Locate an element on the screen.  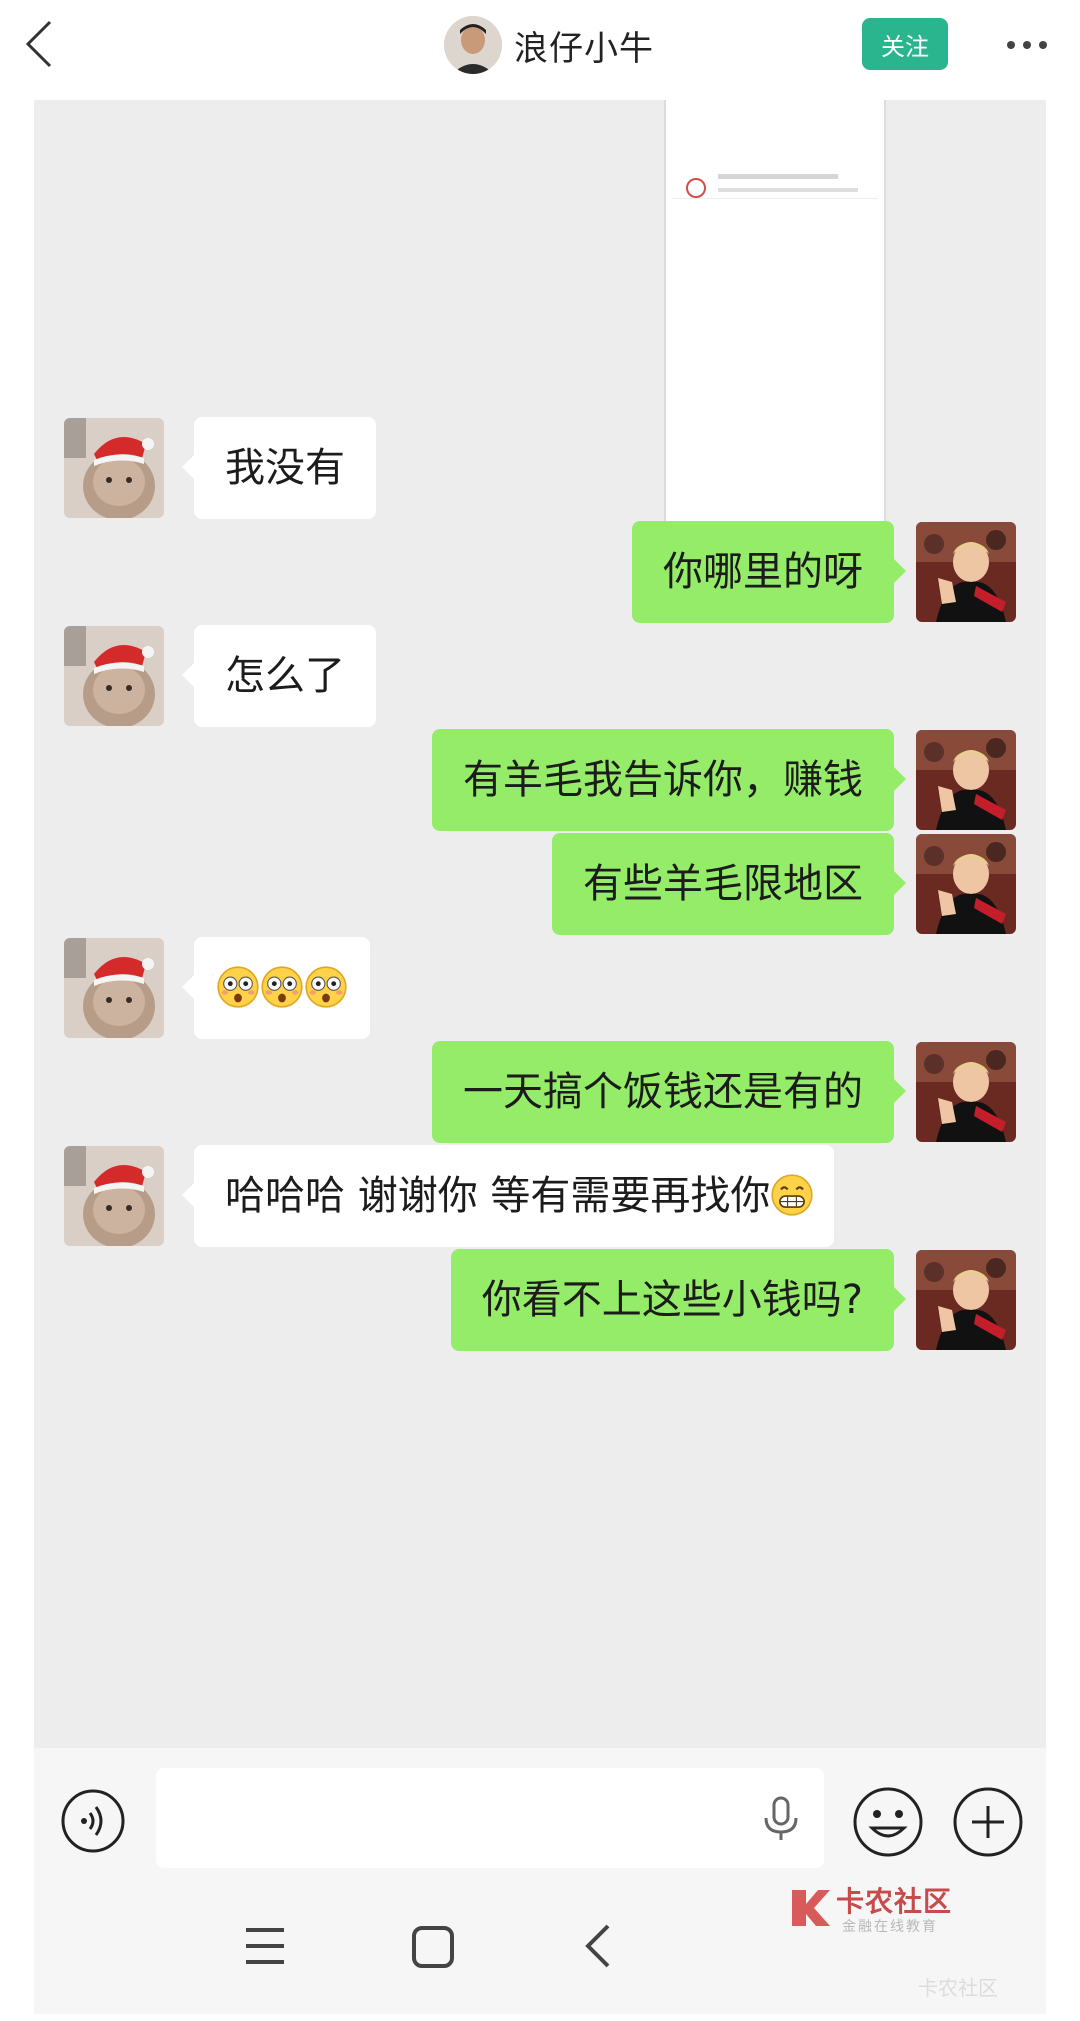
incoming-message-bubble: 怎么了 is located at coordinates (279, 676).